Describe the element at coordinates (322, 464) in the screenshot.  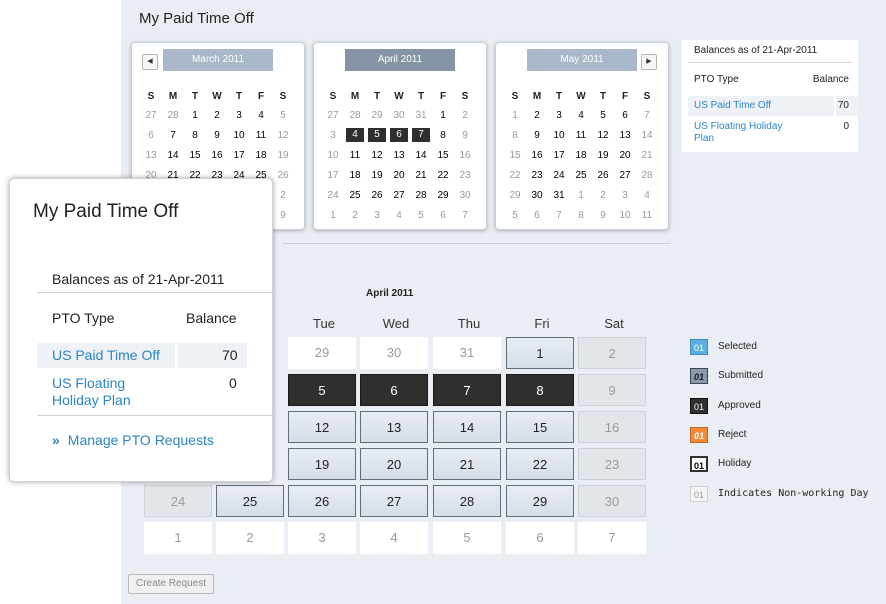
I see `day-cell: 19` at that location.